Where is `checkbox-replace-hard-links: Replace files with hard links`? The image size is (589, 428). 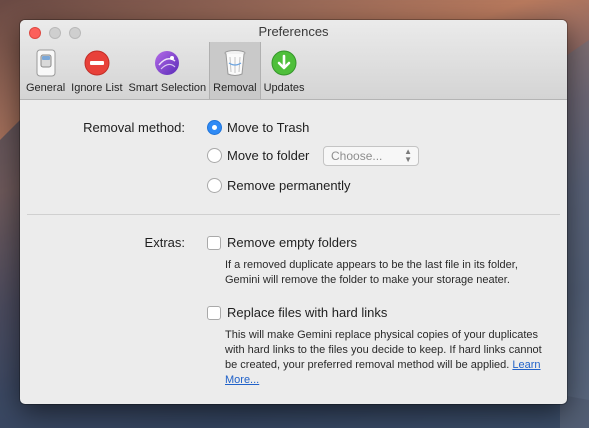
checkbox-replace-hard-links: Replace files with hard links is located at coordinates (297, 312).